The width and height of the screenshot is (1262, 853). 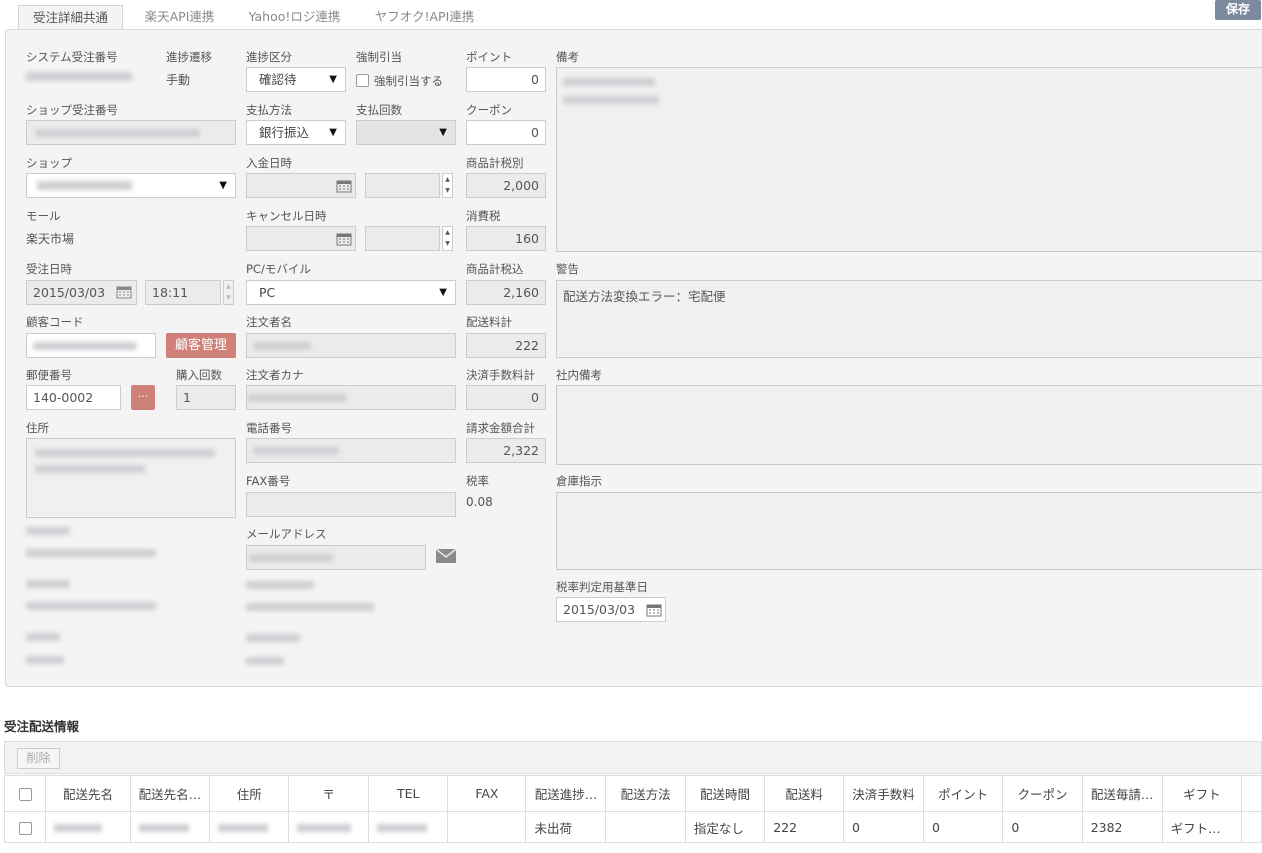 What do you see at coordinates (567, 269) in the screenshot?
I see `warning-label: 警告` at bounding box center [567, 269].